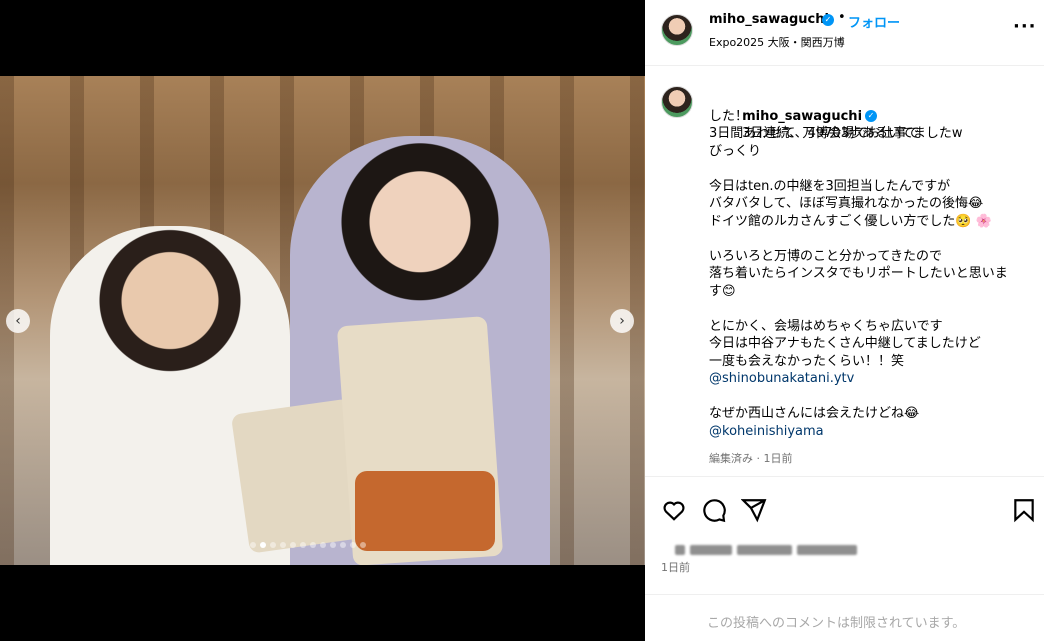 Image resolution: width=1044 pixels, height=641 pixels. I want to click on photo-bento-food, so click(425, 511).